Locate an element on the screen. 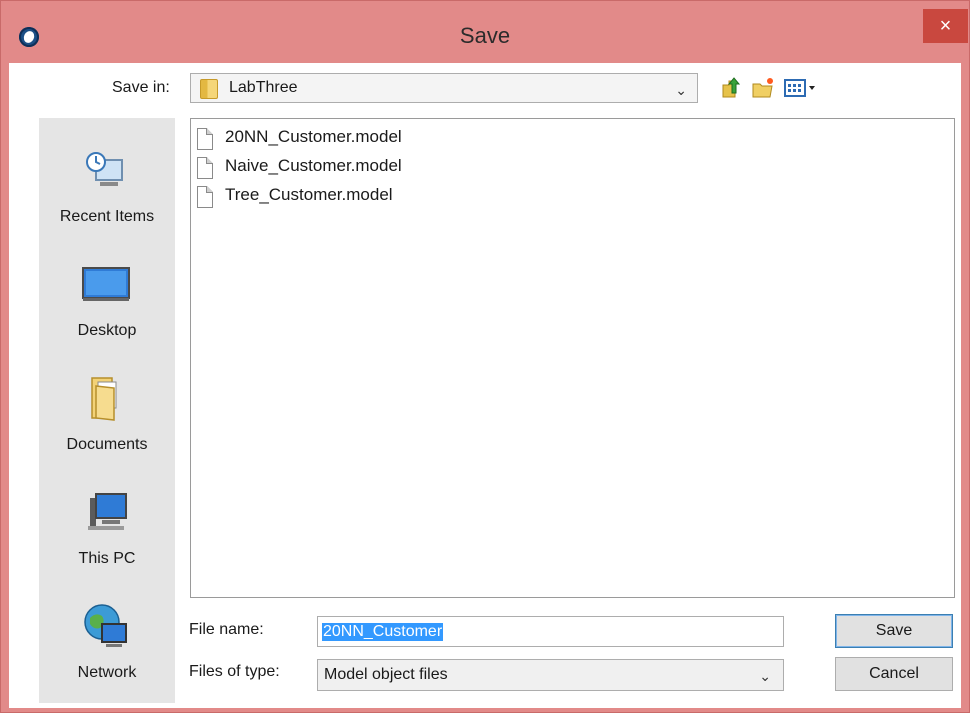 The image size is (970, 713). save-button: Save is located at coordinates (894, 631).